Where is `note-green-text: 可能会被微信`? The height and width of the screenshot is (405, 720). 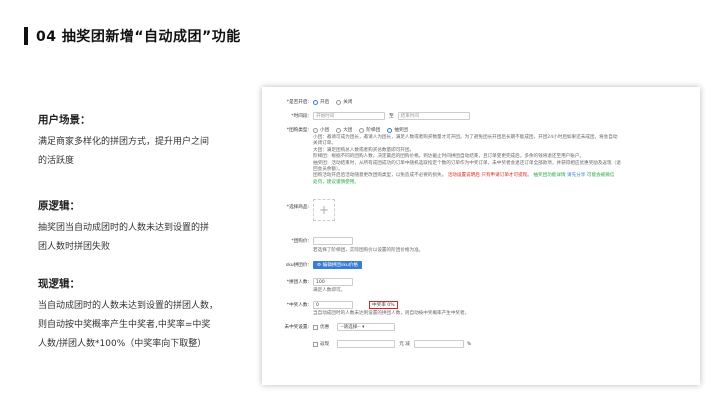 note-green-text: 可能会被微信 is located at coordinates (600, 176).